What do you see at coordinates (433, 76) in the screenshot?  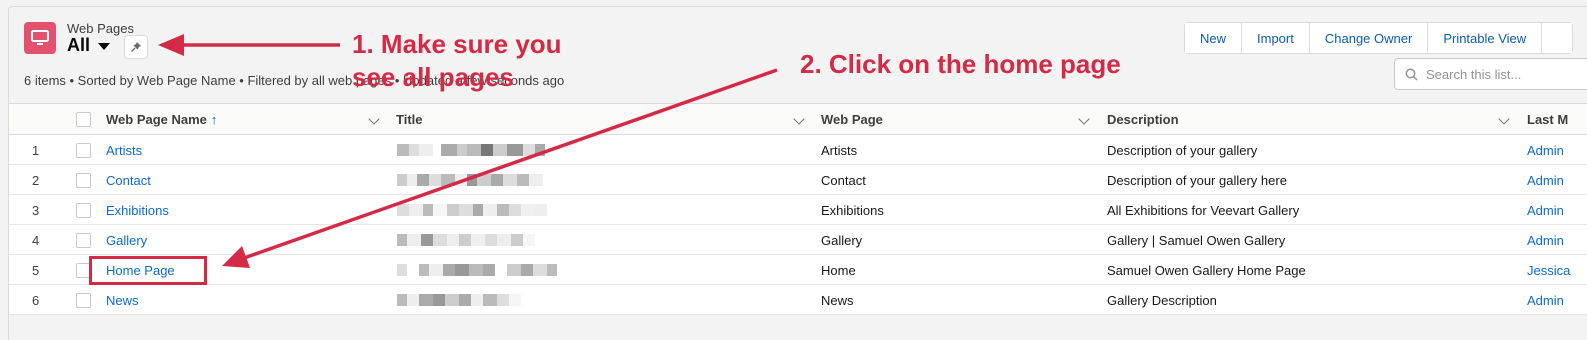 I see `annotation-step-1-line-2: see all pages` at bounding box center [433, 76].